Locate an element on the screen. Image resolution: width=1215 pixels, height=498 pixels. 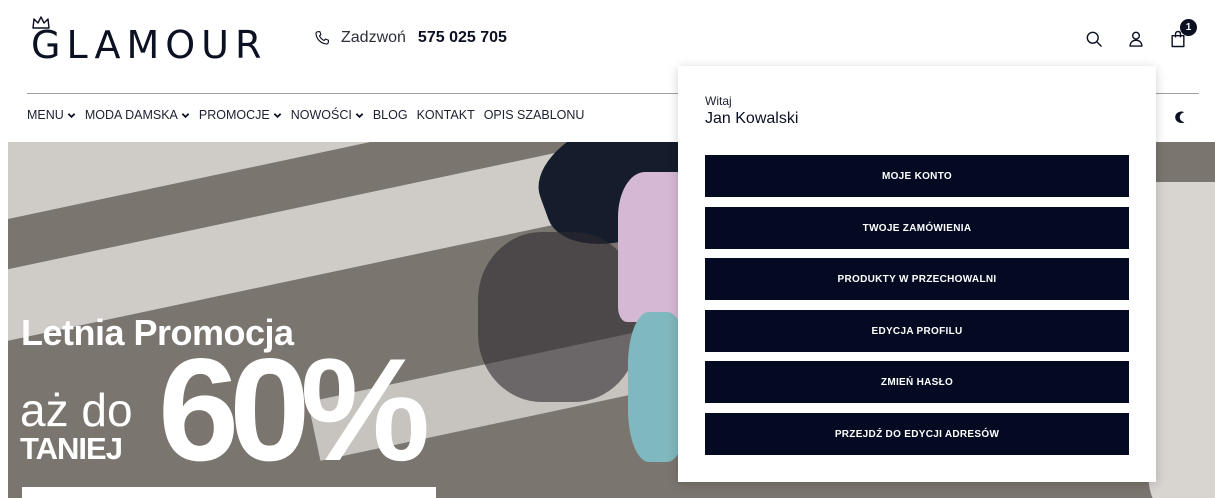
wishlist-button: PRODUKTY W PRZECHOWALNI is located at coordinates (917, 279).